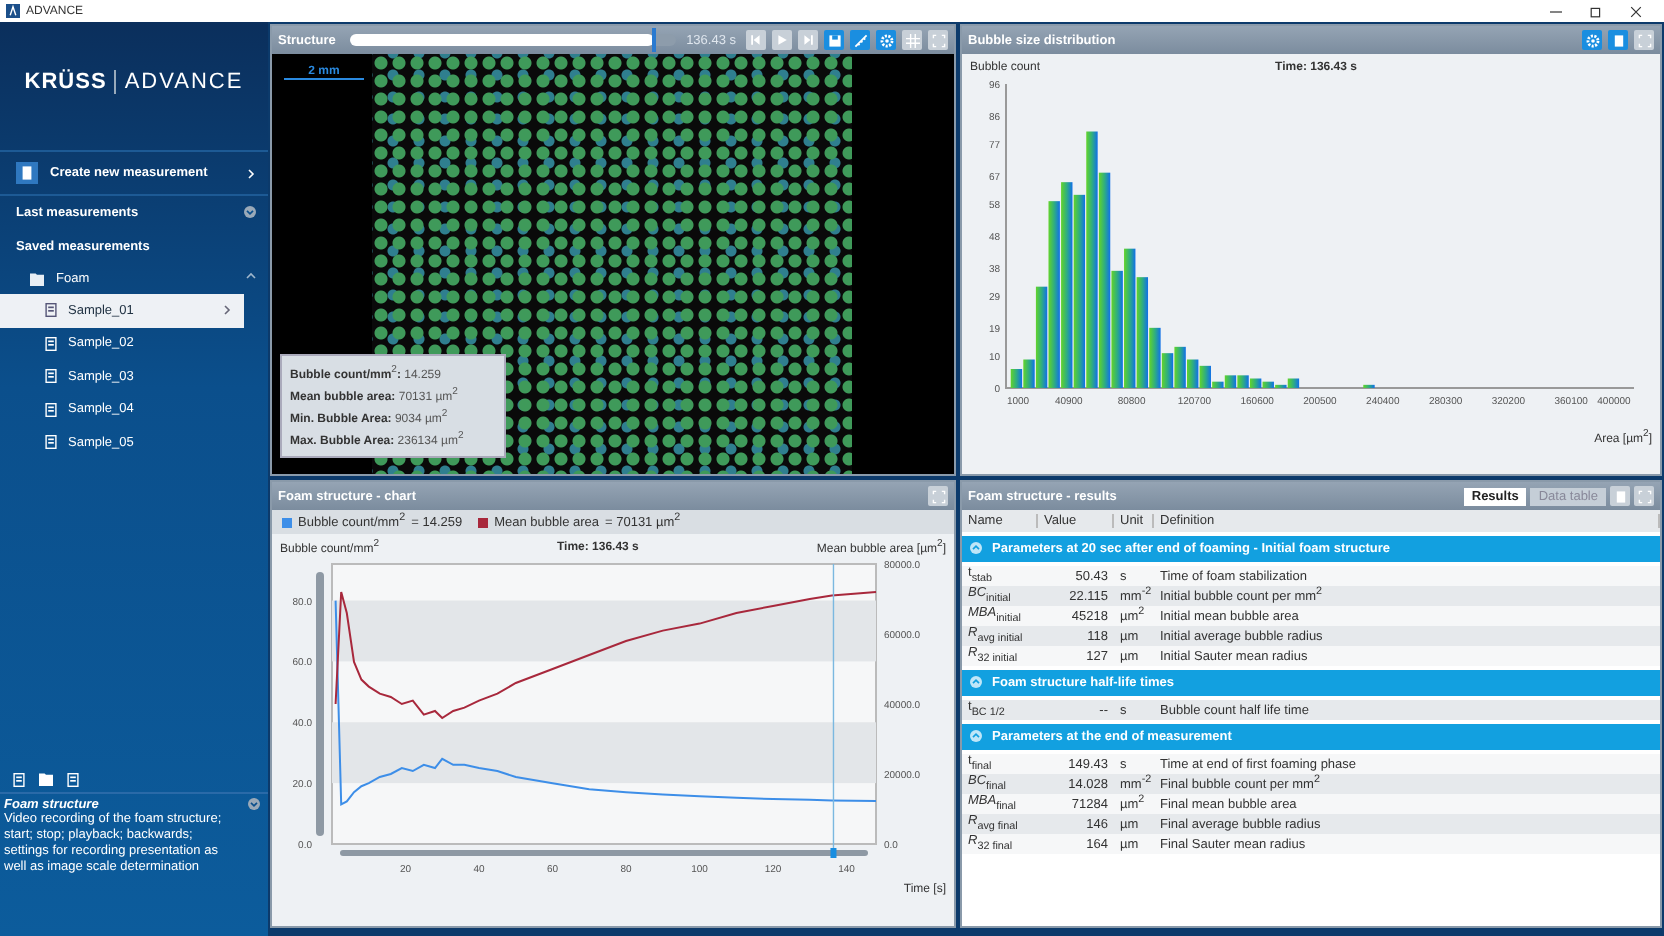  Describe the element at coordinates (1636, 11) in the screenshot. I see `close-icon` at that location.